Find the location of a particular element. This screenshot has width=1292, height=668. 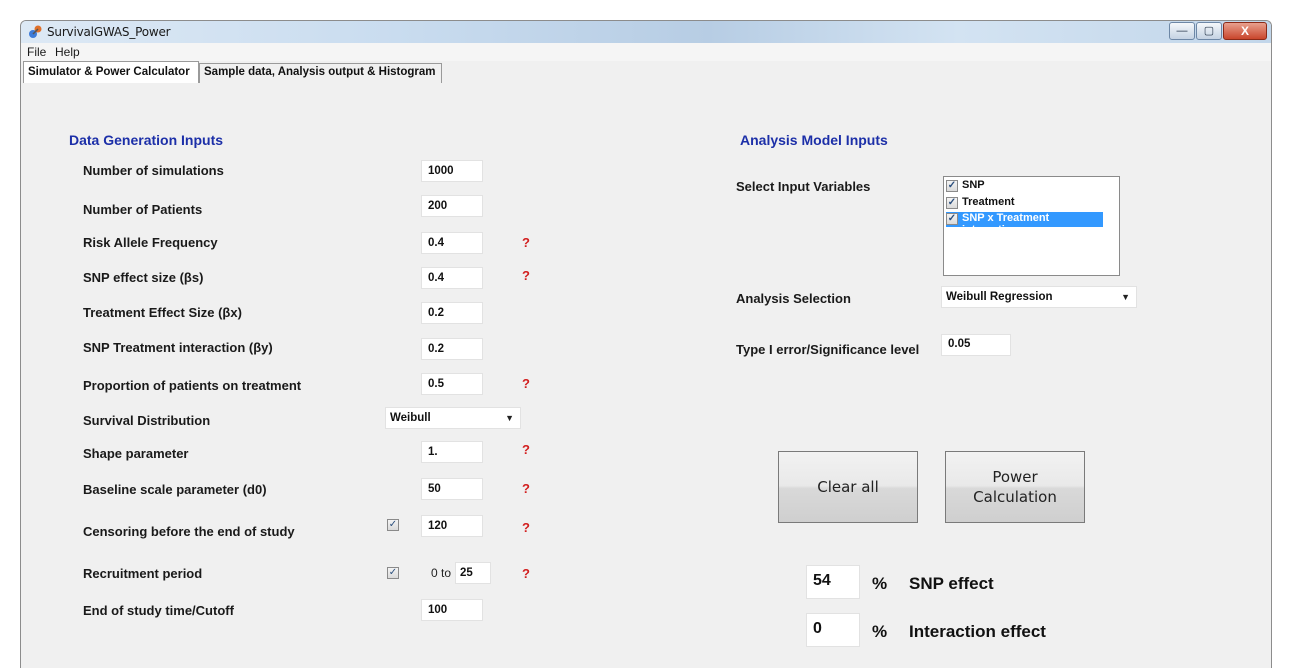

snp-effect-label: SNP effect is located at coordinates (951, 583).